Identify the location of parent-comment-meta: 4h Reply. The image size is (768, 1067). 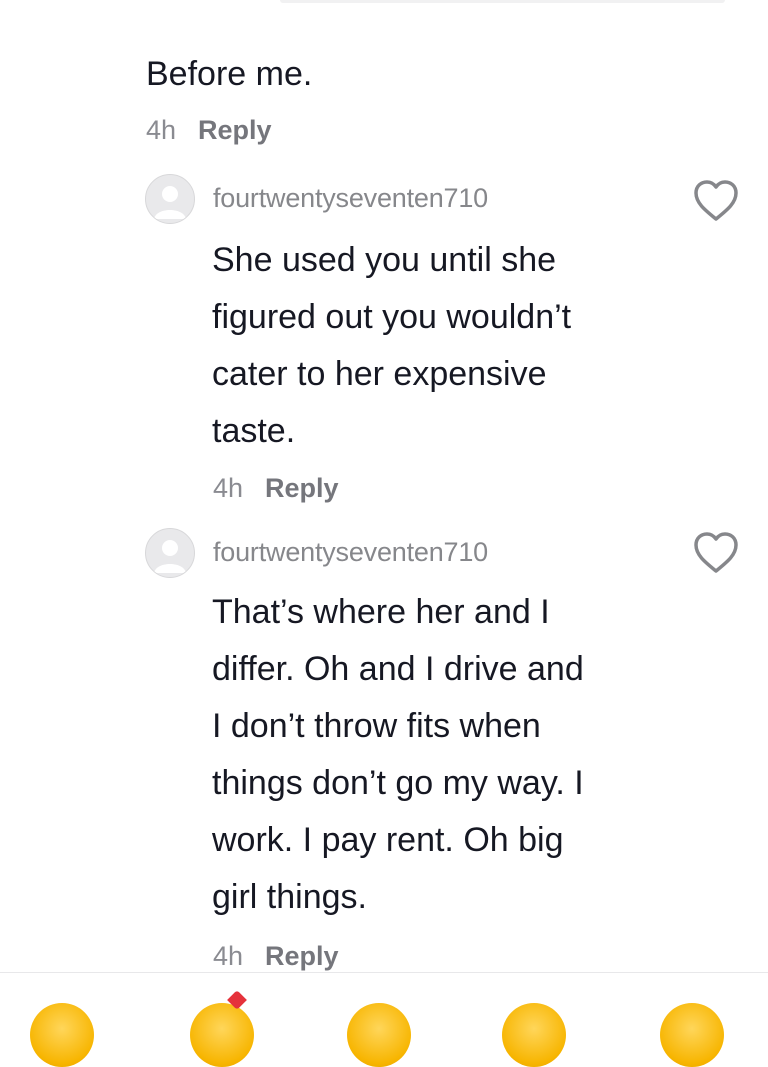
(209, 130).